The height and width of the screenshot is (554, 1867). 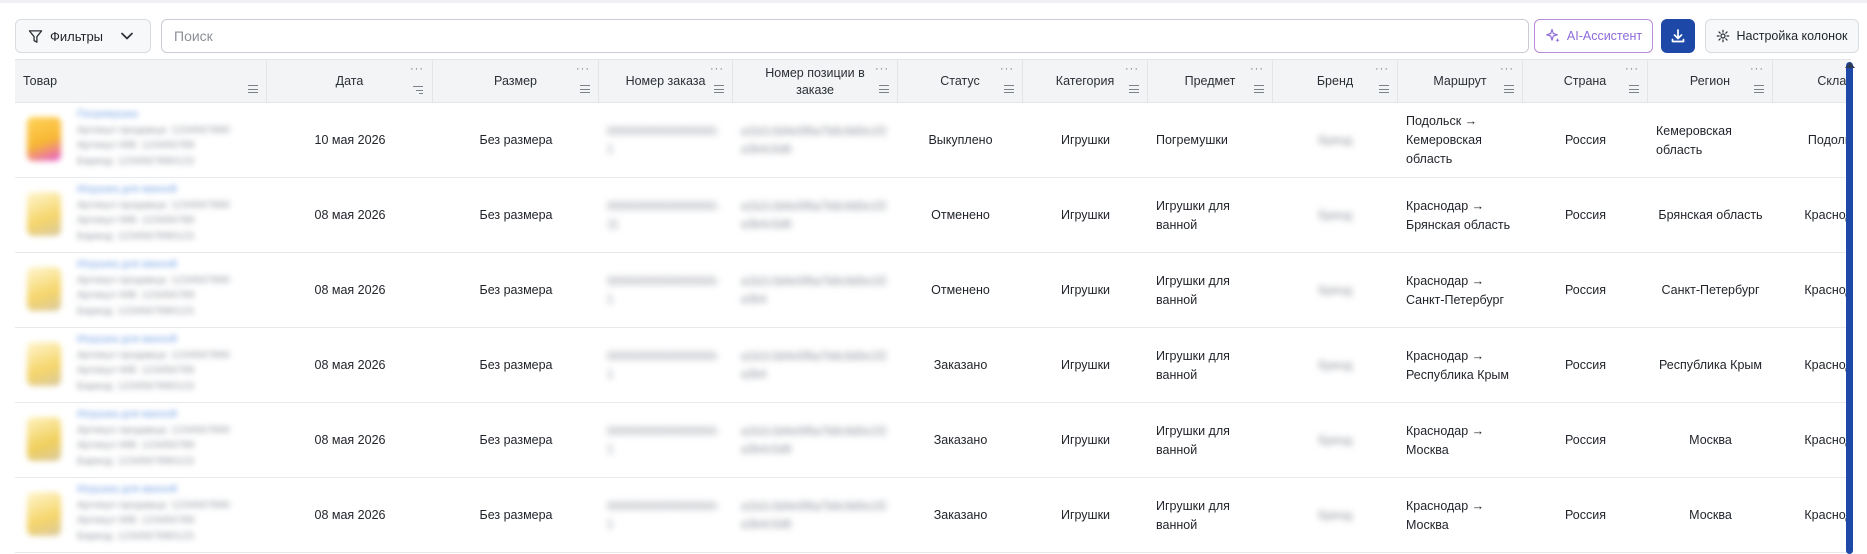 What do you see at coordinates (1335, 515) in the screenshot?
I see `brand-value: Бренд` at bounding box center [1335, 515].